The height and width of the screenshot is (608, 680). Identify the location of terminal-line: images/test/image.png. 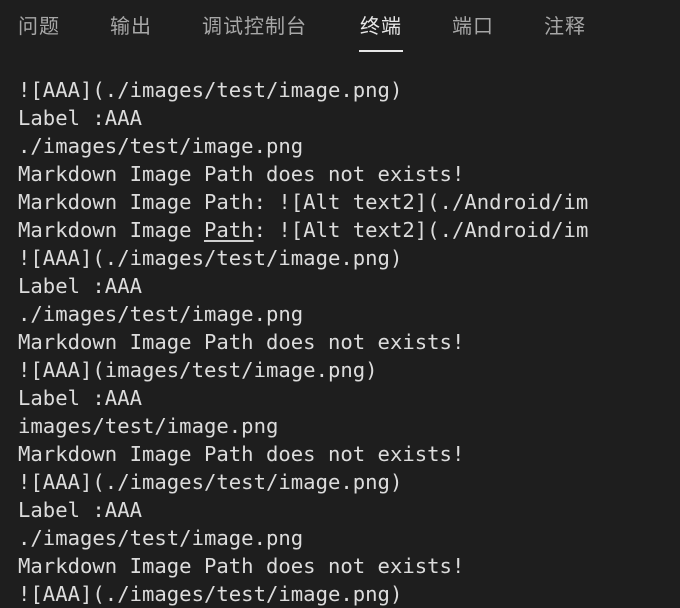
(148, 426).